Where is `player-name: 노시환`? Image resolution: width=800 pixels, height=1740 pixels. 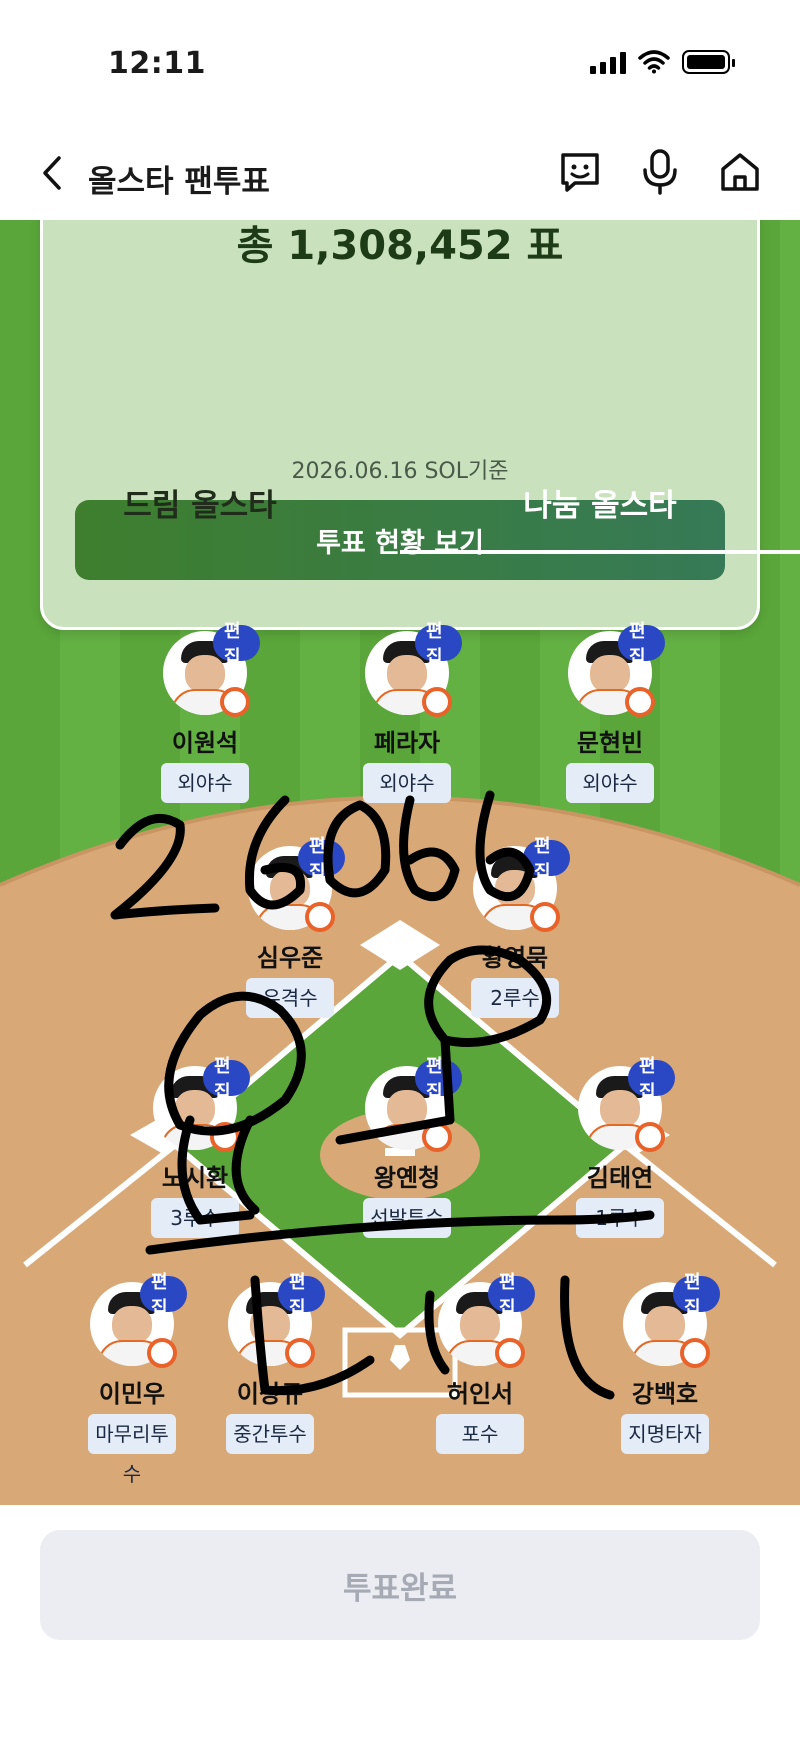 player-name: 노시환 is located at coordinates (195, 1178).